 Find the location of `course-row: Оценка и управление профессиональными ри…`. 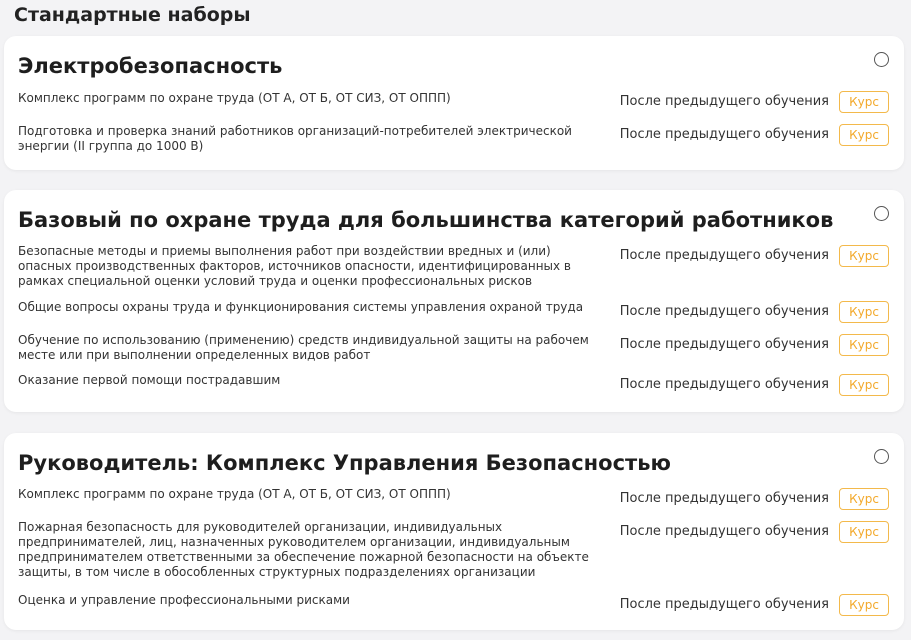

course-row: Оценка и управление профессиональными ри… is located at coordinates (454, 608).